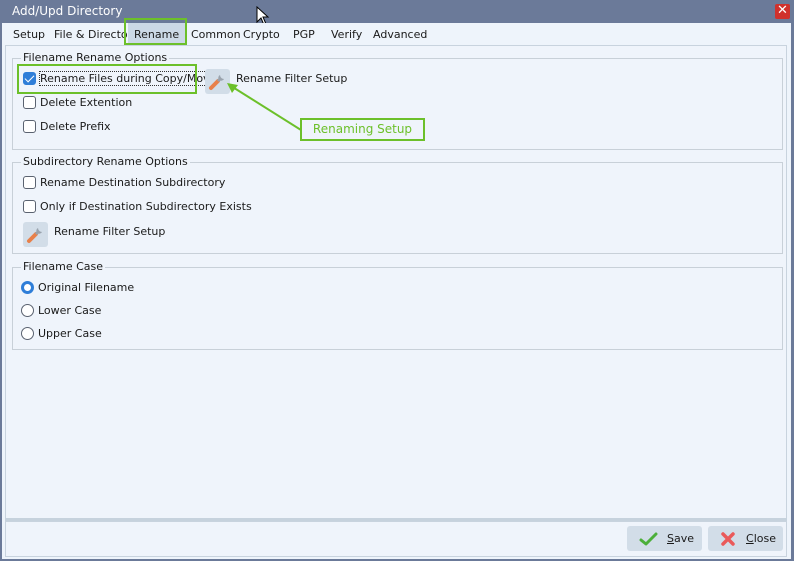 The width and height of the screenshot is (794, 561). Describe the element at coordinates (670, 538) in the screenshot. I see `save-mnemonic: S` at that location.